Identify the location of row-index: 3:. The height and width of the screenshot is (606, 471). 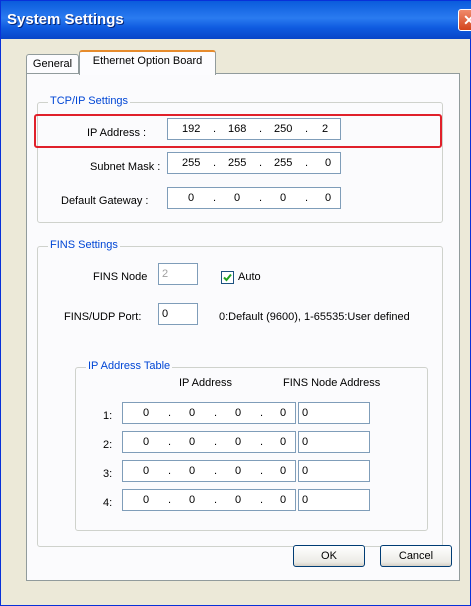
(108, 474).